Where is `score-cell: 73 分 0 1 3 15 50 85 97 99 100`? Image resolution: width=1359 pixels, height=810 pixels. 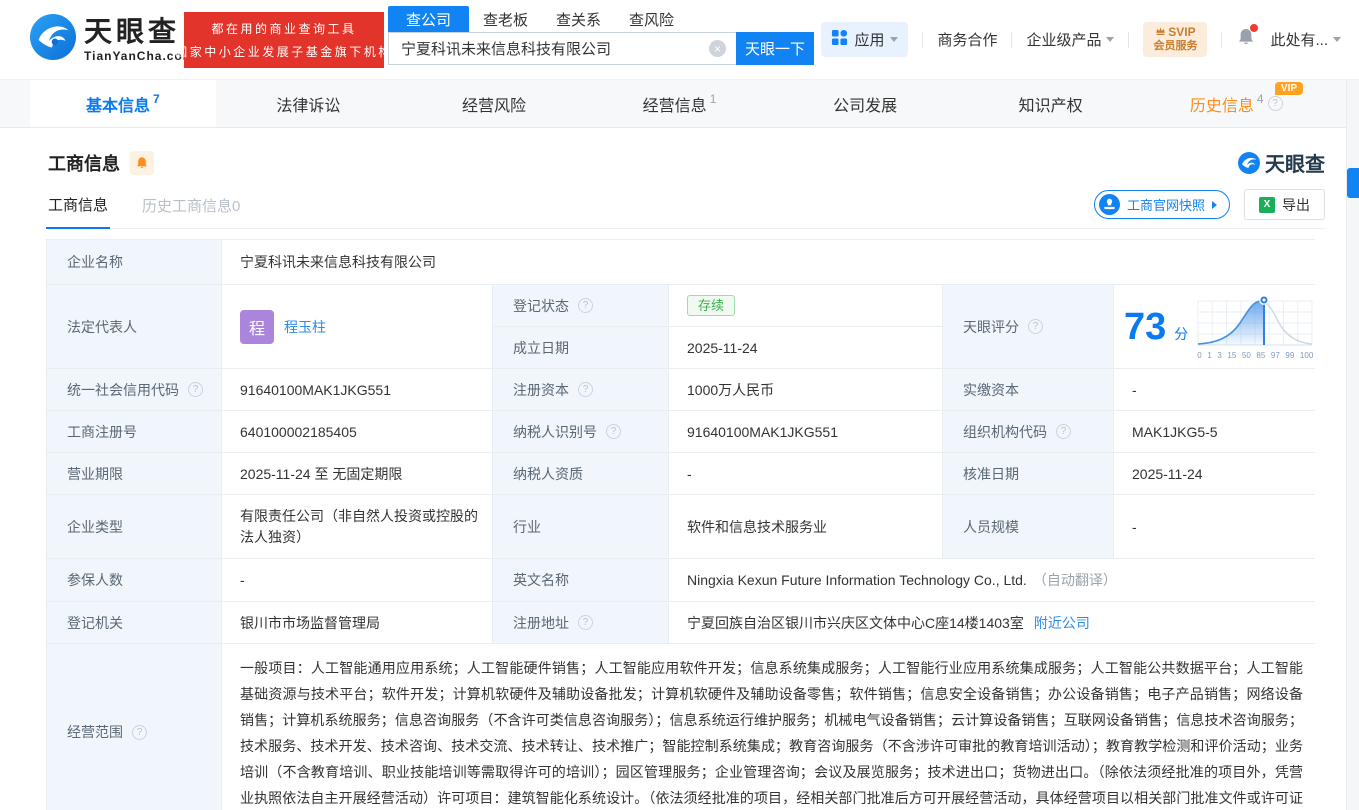 score-cell: 73 分 0 1 3 15 50 85 97 99 100 is located at coordinates (1216, 326).